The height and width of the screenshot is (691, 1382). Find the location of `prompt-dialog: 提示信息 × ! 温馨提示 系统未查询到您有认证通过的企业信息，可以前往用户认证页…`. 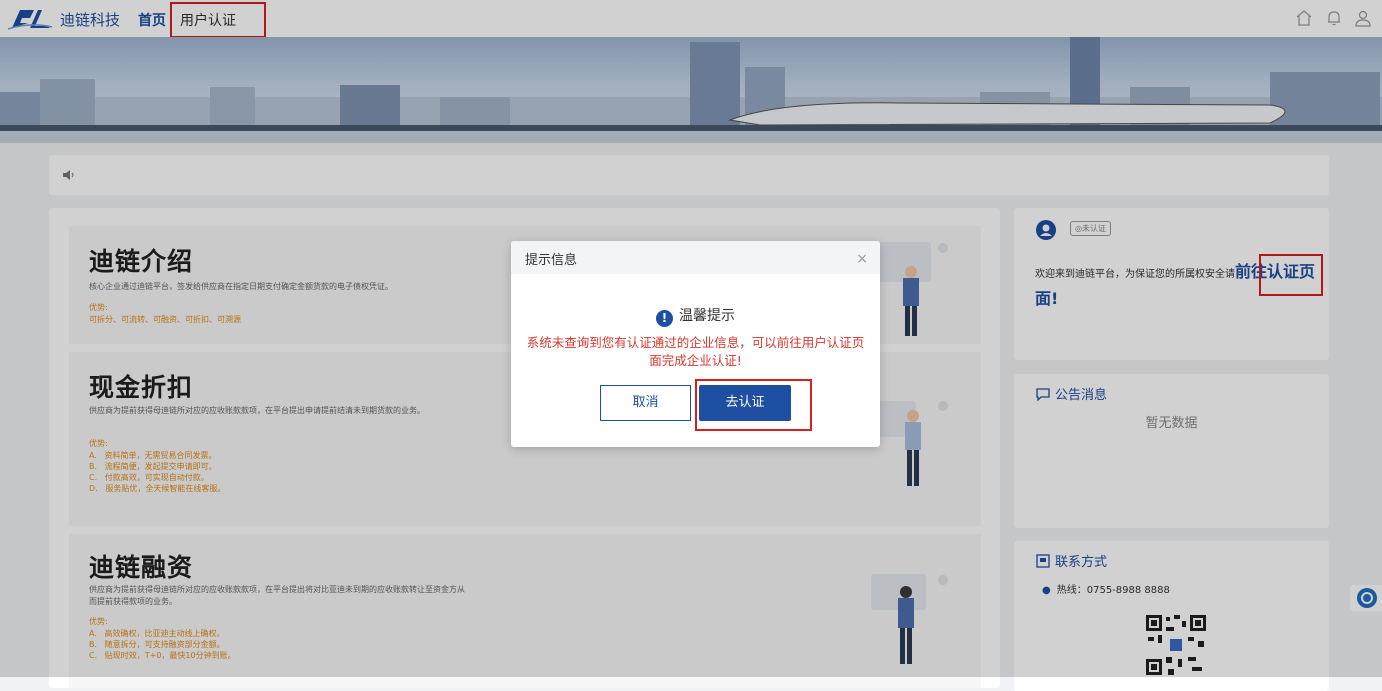

prompt-dialog: 提示信息 × ! 温馨提示 系统未查询到您有认证通过的企业信息，可以前往用户认证页… is located at coordinates (695, 344).